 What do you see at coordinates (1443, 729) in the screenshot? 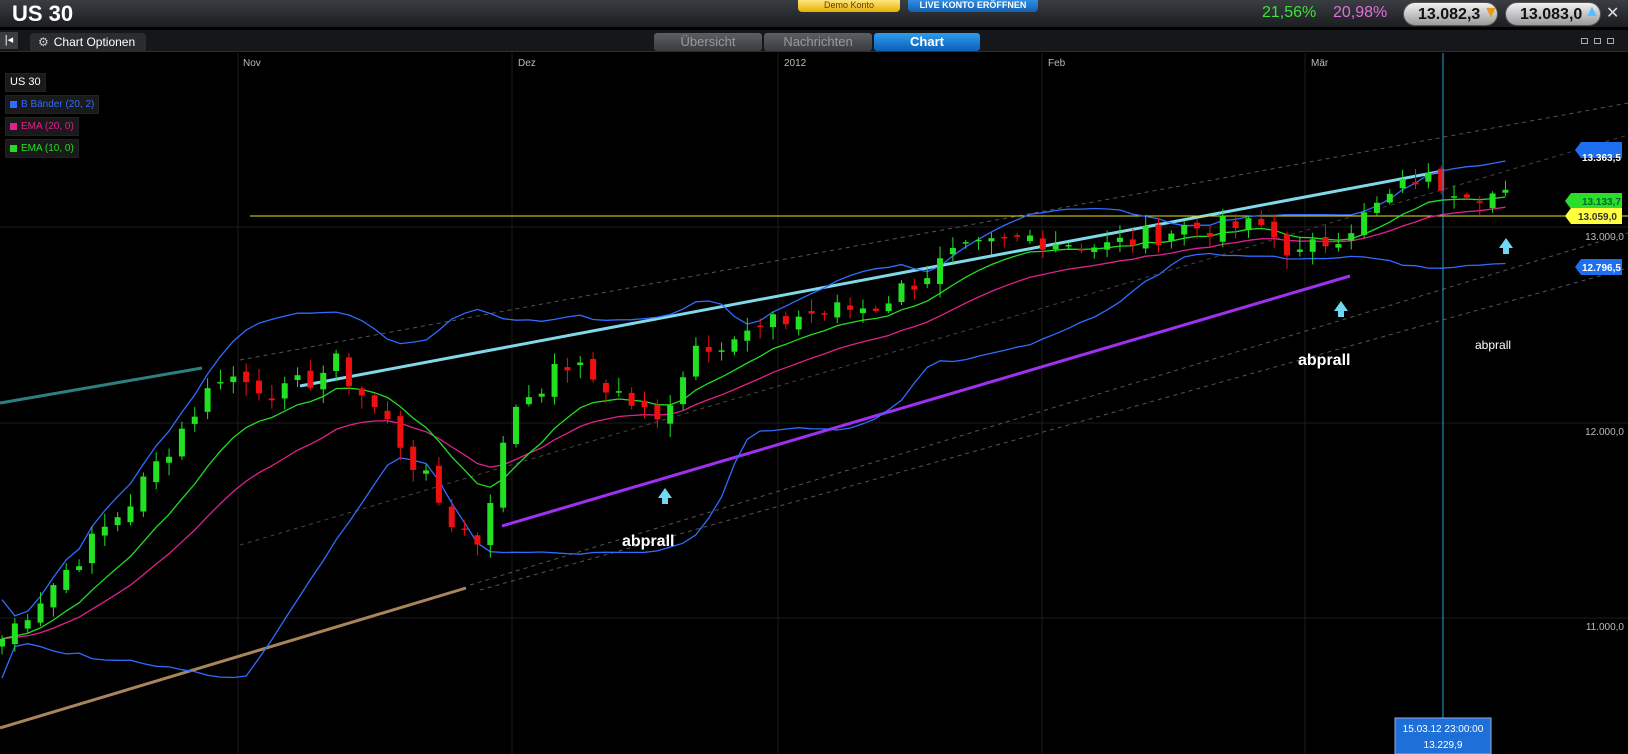
I see `crosshair-date: 15.03.12 23:00:00` at bounding box center [1443, 729].